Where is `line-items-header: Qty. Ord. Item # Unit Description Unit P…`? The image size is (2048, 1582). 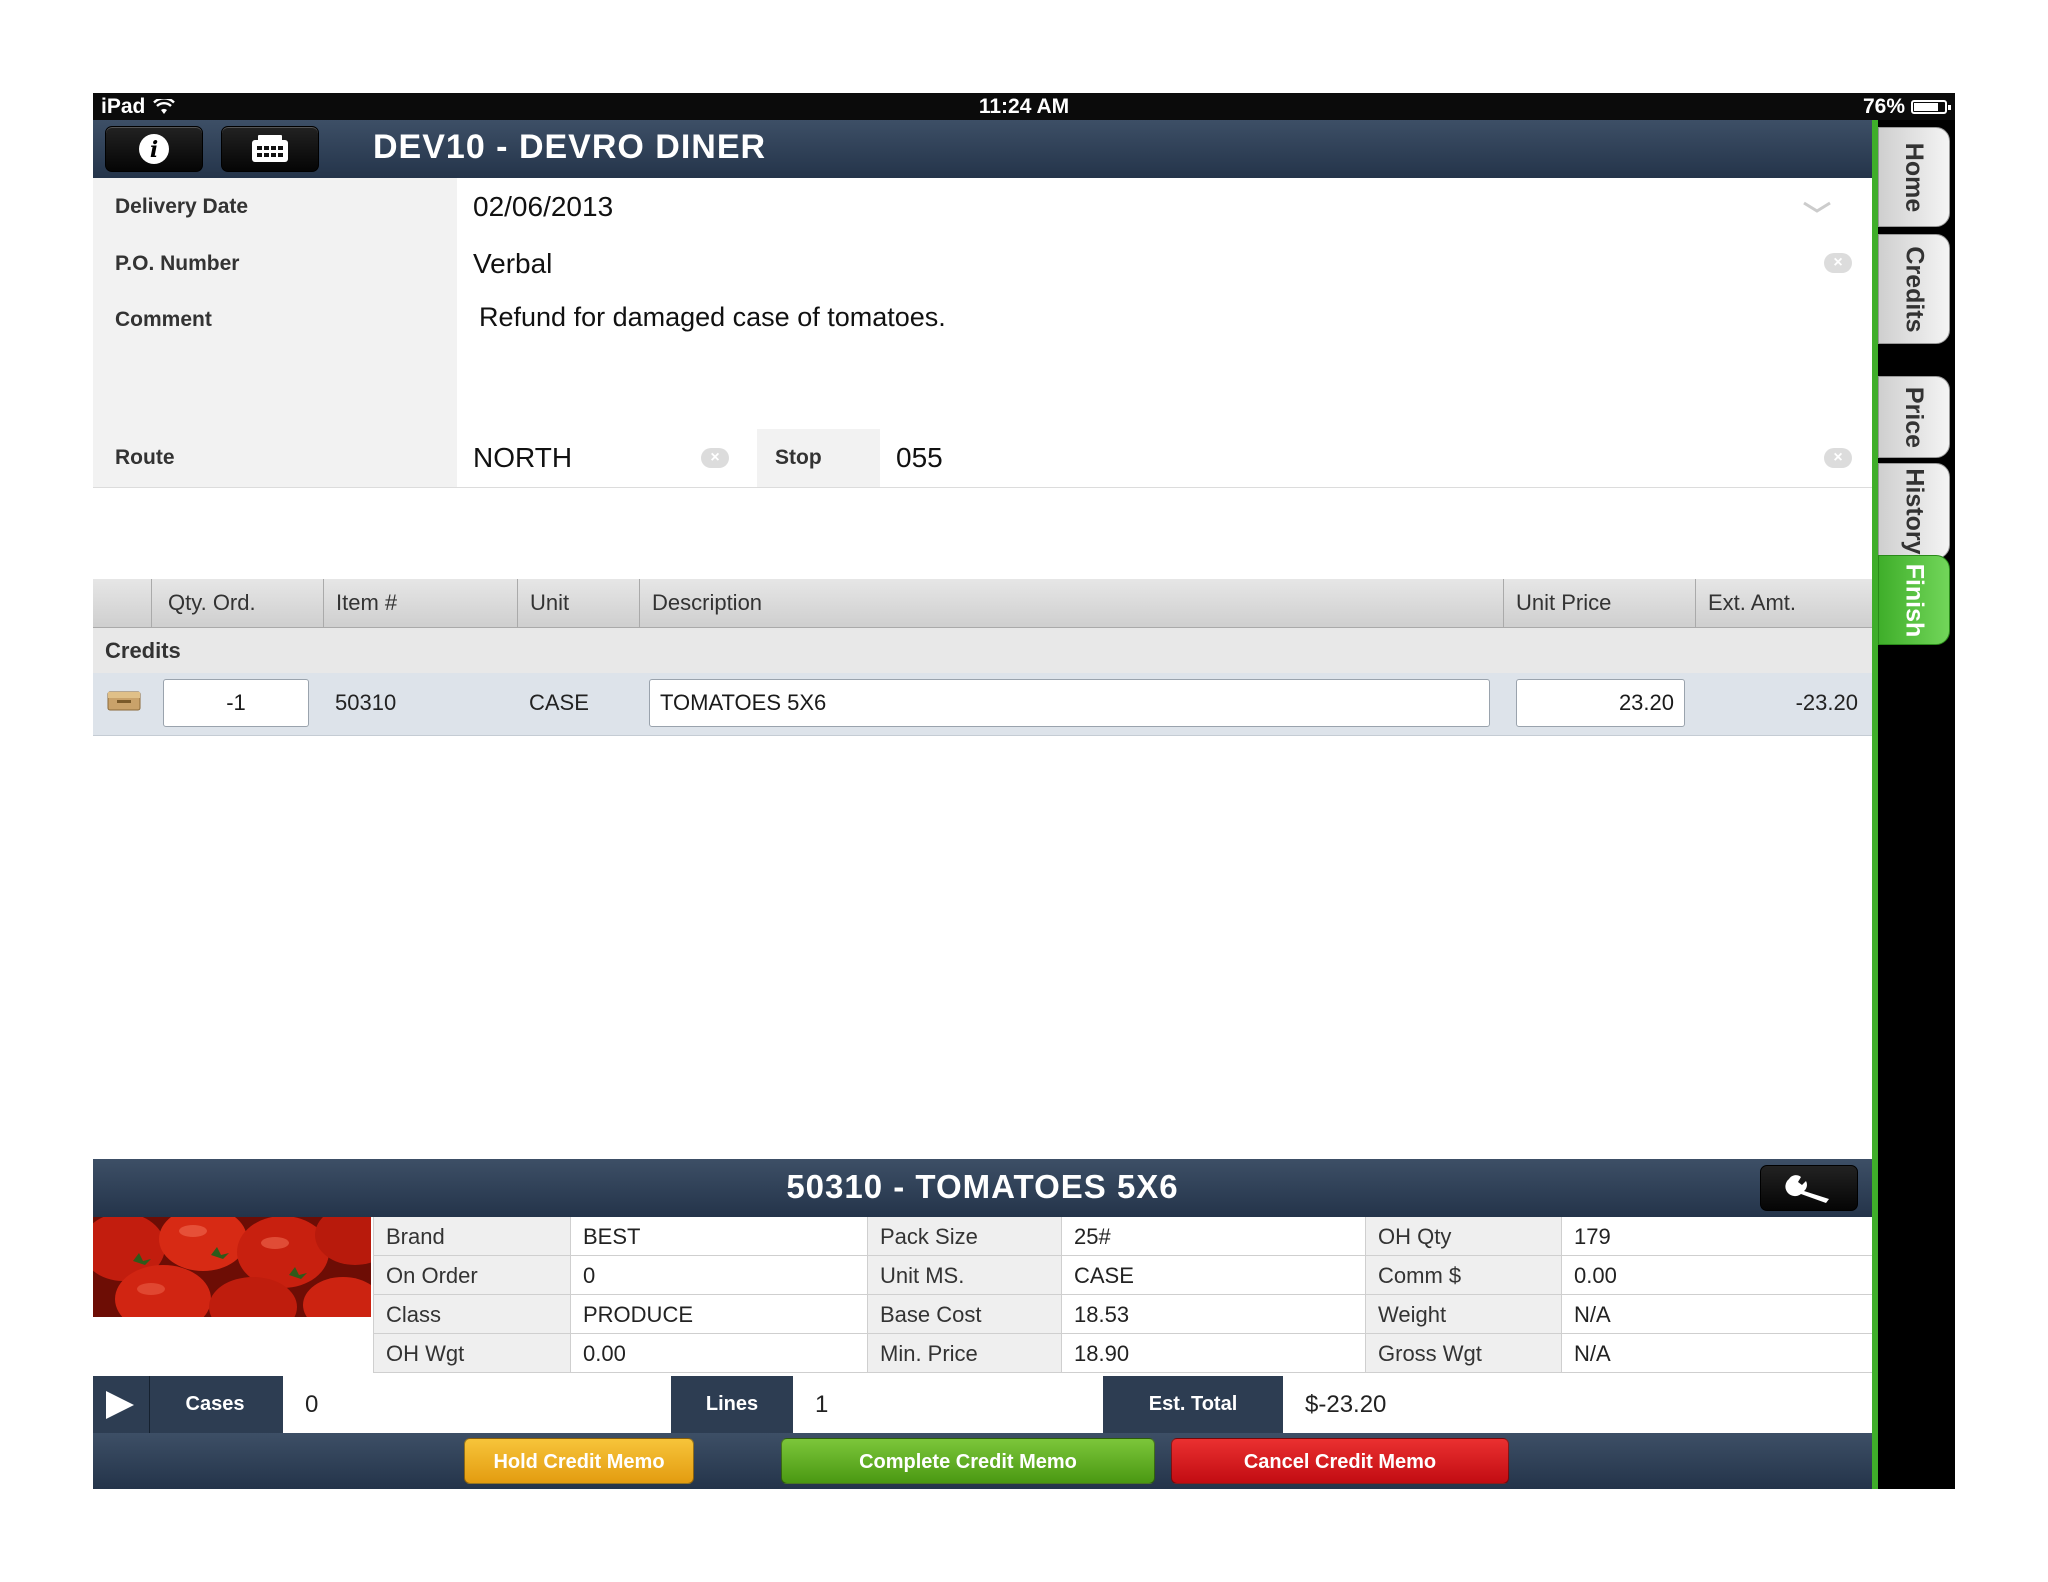
line-items-header: Qty. Ord. Item # Unit Description Unit P… is located at coordinates (982, 603).